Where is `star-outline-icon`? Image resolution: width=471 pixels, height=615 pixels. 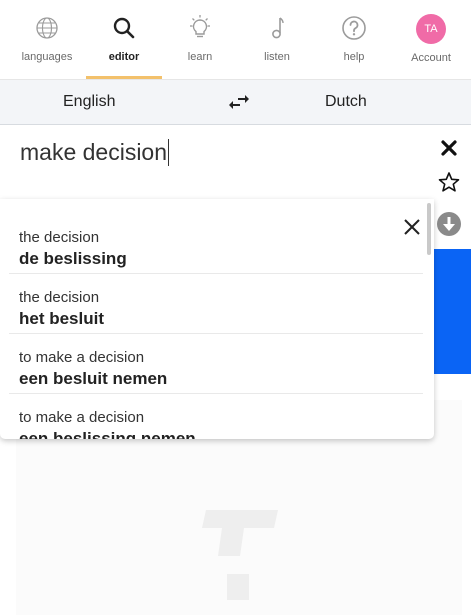
star-outline-icon is located at coordinates (449, 182).